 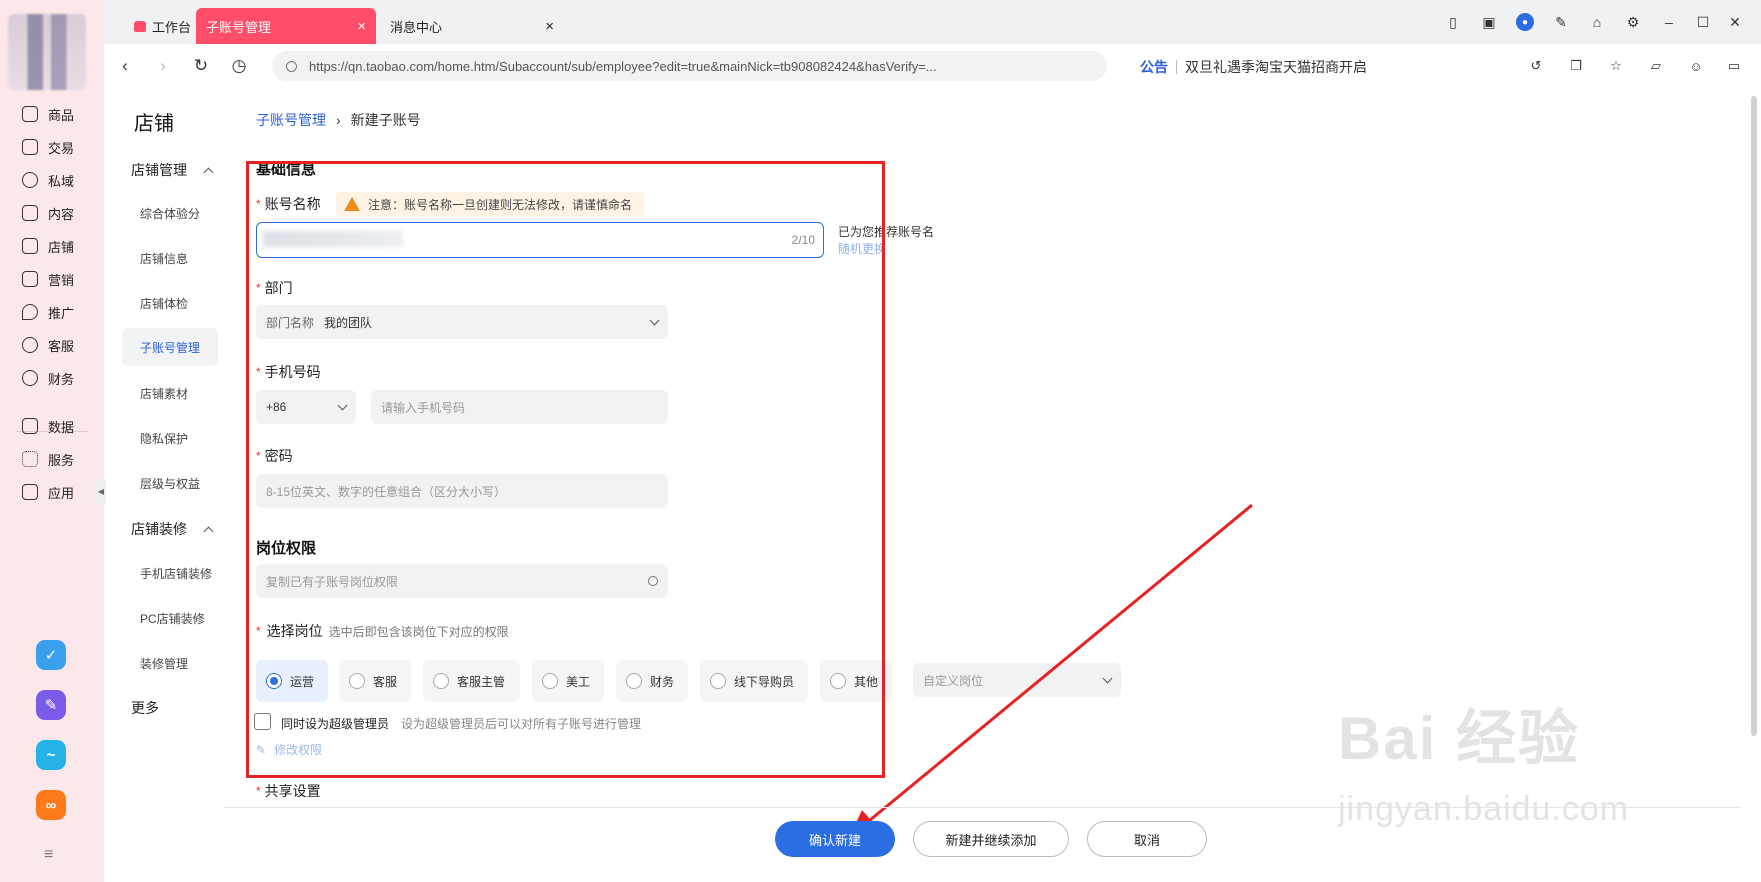 I want to click on role-option-offline-guide: 线下导购员, so click(x=754, y=681).